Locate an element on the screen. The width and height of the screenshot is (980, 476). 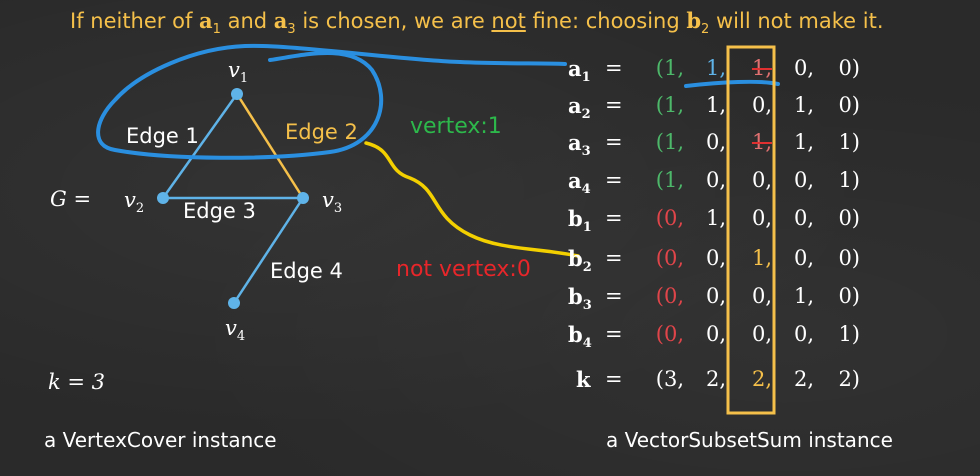
yellow-curve-annotation is located at coordinates (472, 199).